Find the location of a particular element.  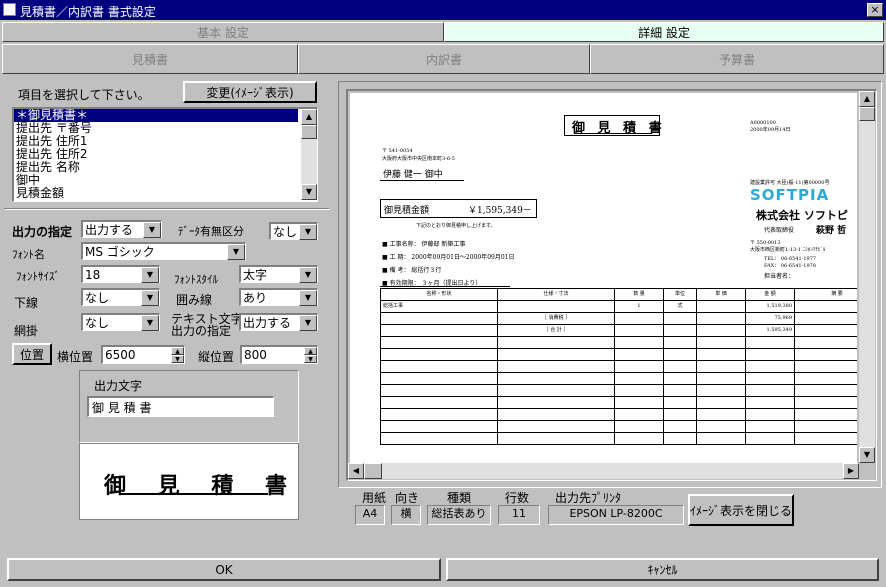

company-zip: 〒 550-0013 is located at coordinates (765, 243).